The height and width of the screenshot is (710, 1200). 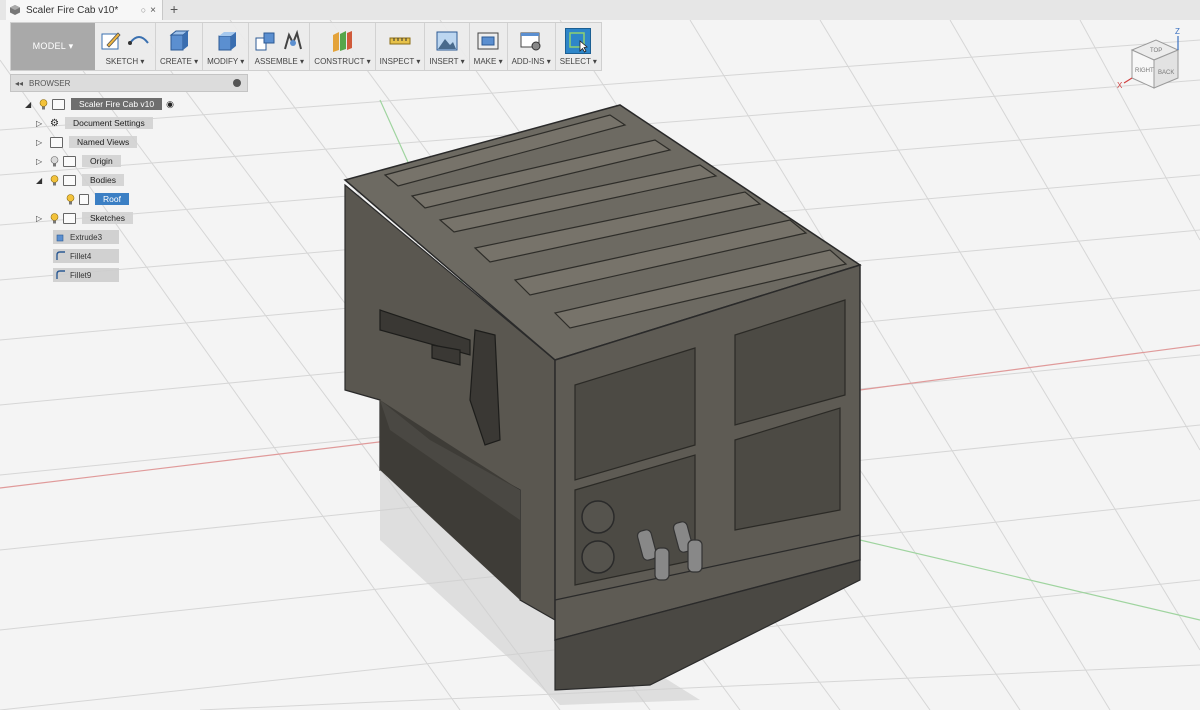 What do you see at coordinates (447, 41) in the screenshot?
I see `insert-image-icon` at bounding box center [447, 41].